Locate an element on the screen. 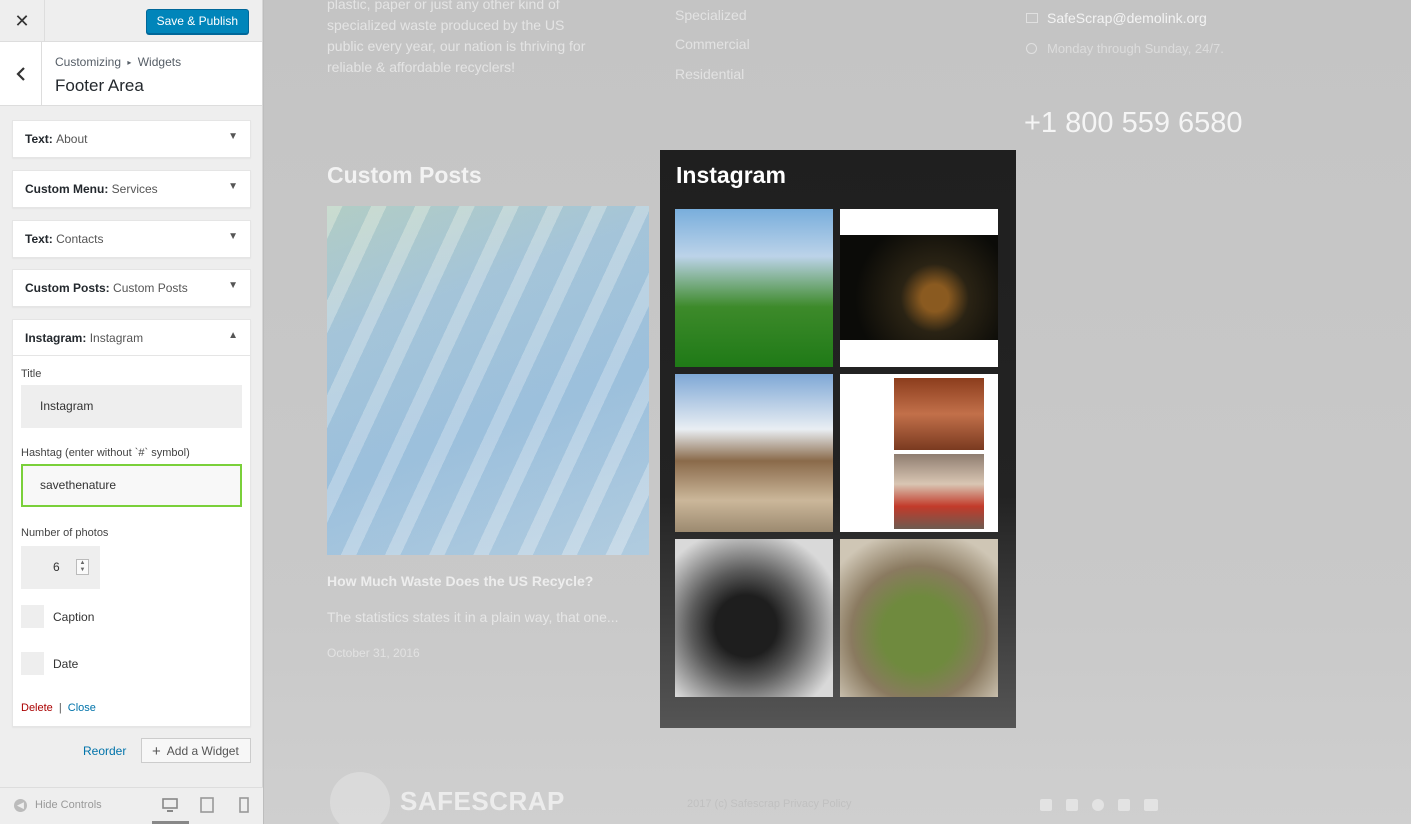 The height and width of the screenshot is (824, 1411). section-title: Footer Area is located at coordinates (99, 85).